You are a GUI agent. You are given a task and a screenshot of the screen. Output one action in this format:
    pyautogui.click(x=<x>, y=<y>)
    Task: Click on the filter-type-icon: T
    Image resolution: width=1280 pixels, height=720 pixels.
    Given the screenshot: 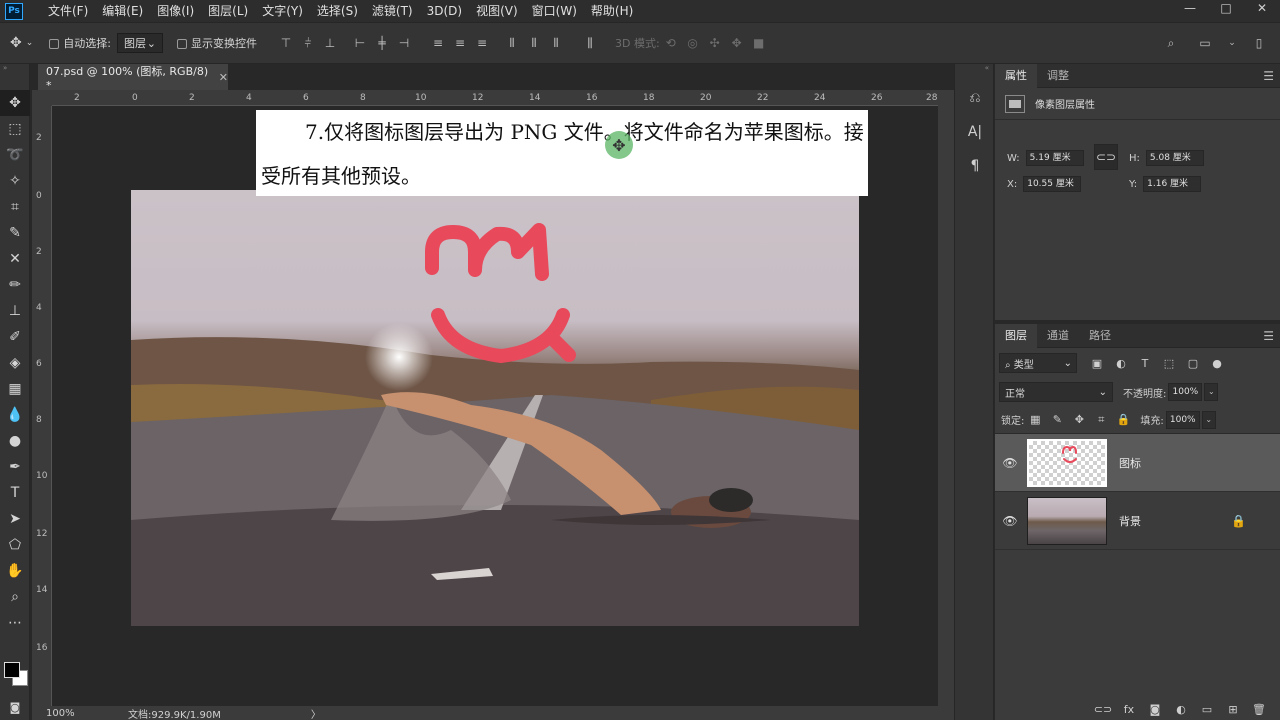 What is the action you would take?
    pyautogui.click(x=1145, y=363)
    